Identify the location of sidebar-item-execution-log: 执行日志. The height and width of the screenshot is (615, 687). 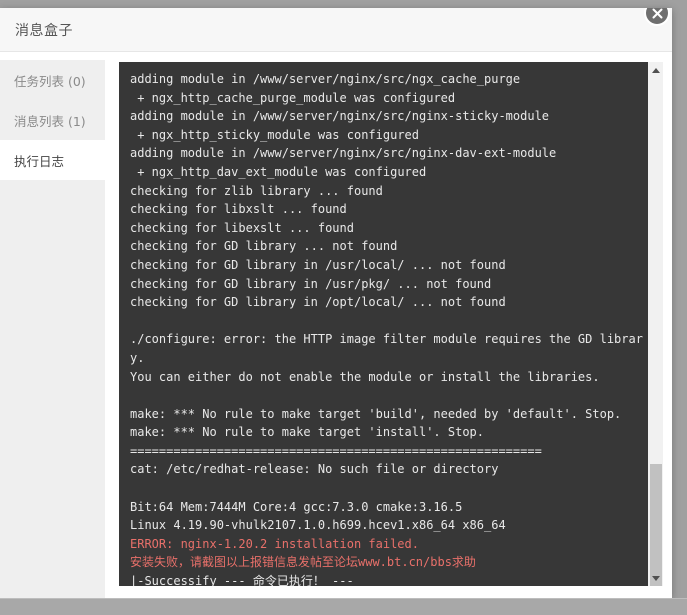
(52, 160).